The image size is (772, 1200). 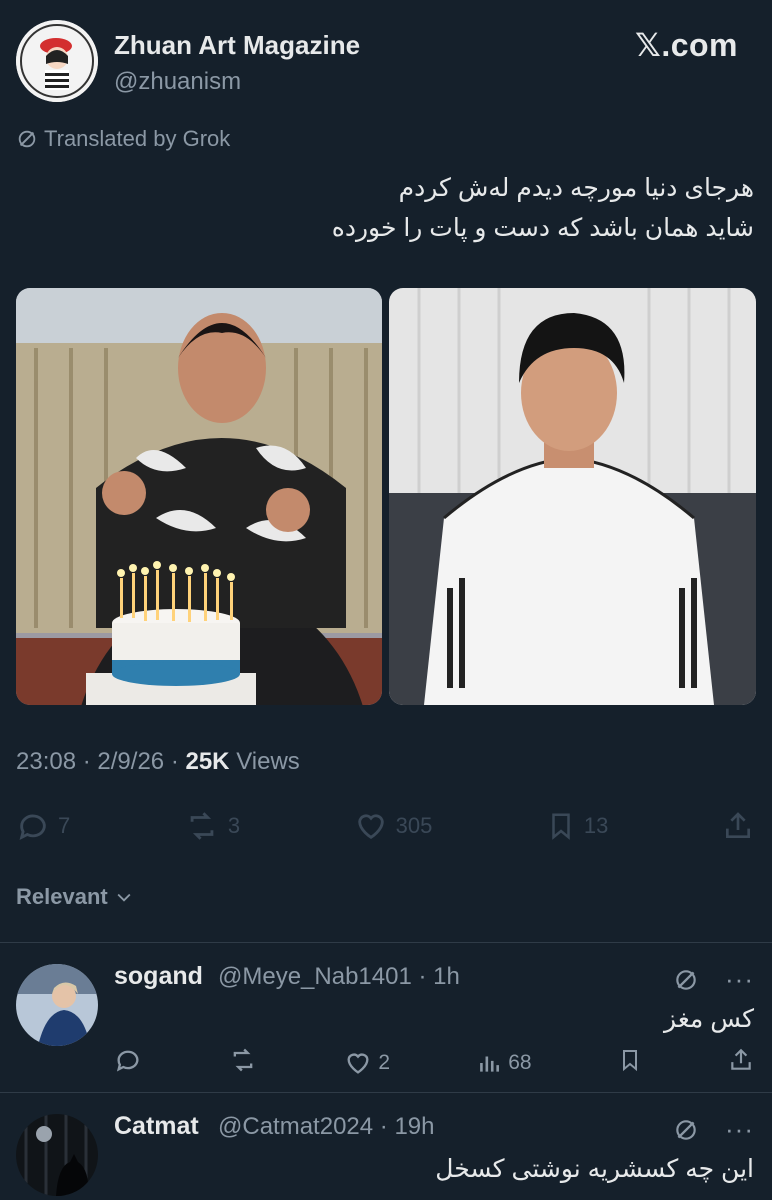 I want to click on analytics-icon, so click(x=490, y=1064).